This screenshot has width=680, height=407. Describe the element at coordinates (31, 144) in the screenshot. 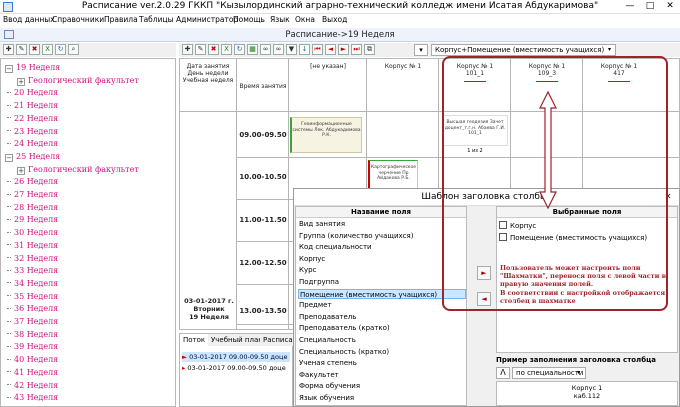

I see `tree-week-item: 24 Неделя` at that location.